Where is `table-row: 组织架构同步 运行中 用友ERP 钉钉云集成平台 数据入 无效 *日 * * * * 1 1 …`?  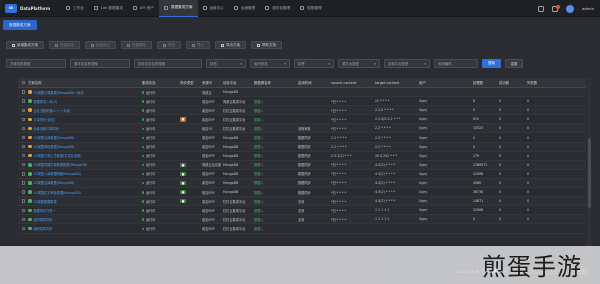 table-row: 组织架构同步 运行中 用友ERP 钉钉云集成平台 数据入 无效 *日 * * * * 1 1 … is located at coordinates (302, 220).